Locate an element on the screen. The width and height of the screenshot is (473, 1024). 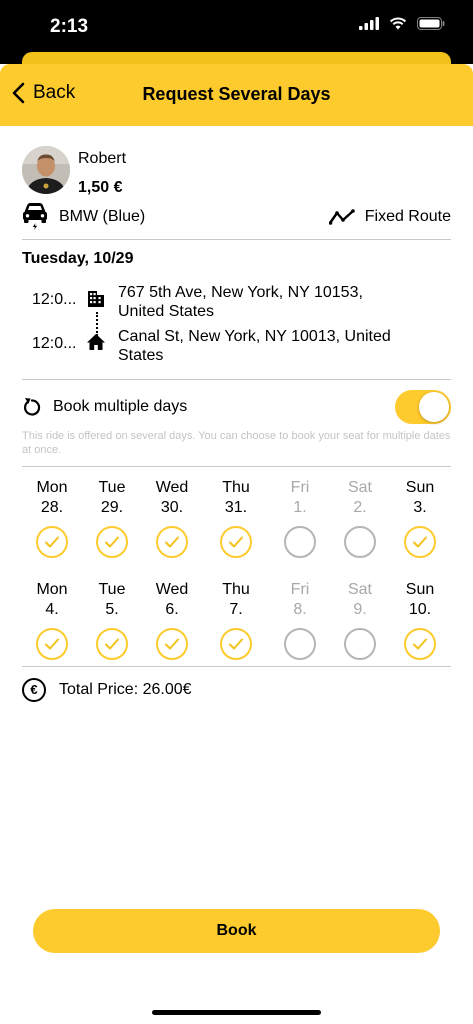
book-multiple-days-toggle is located at coordinates (423, 407).